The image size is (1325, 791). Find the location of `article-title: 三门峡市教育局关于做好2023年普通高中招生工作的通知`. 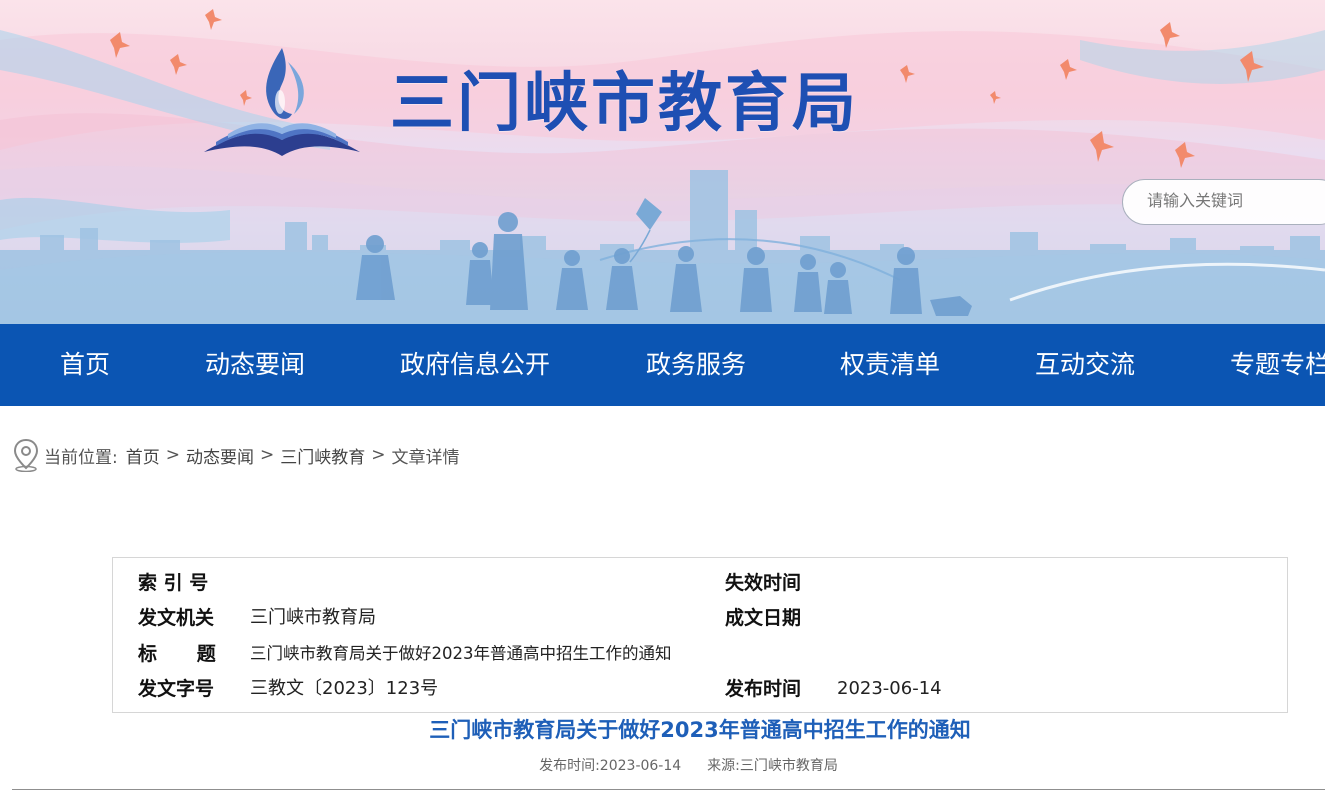

article-title: 三门峡市教育局关于做好2023年普通高中招生工作的通知 is located at coordinates (700, 730).